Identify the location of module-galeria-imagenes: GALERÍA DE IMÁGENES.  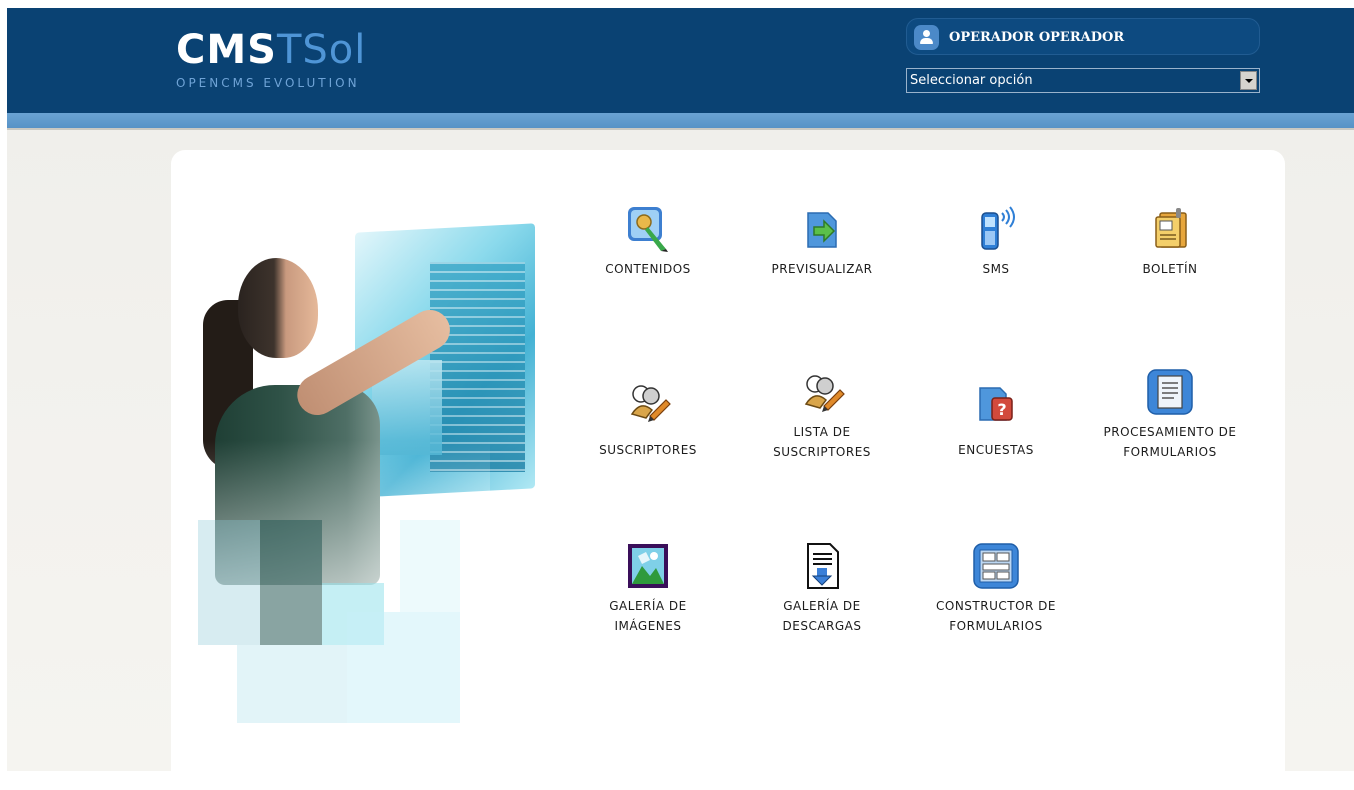
(648, 589).